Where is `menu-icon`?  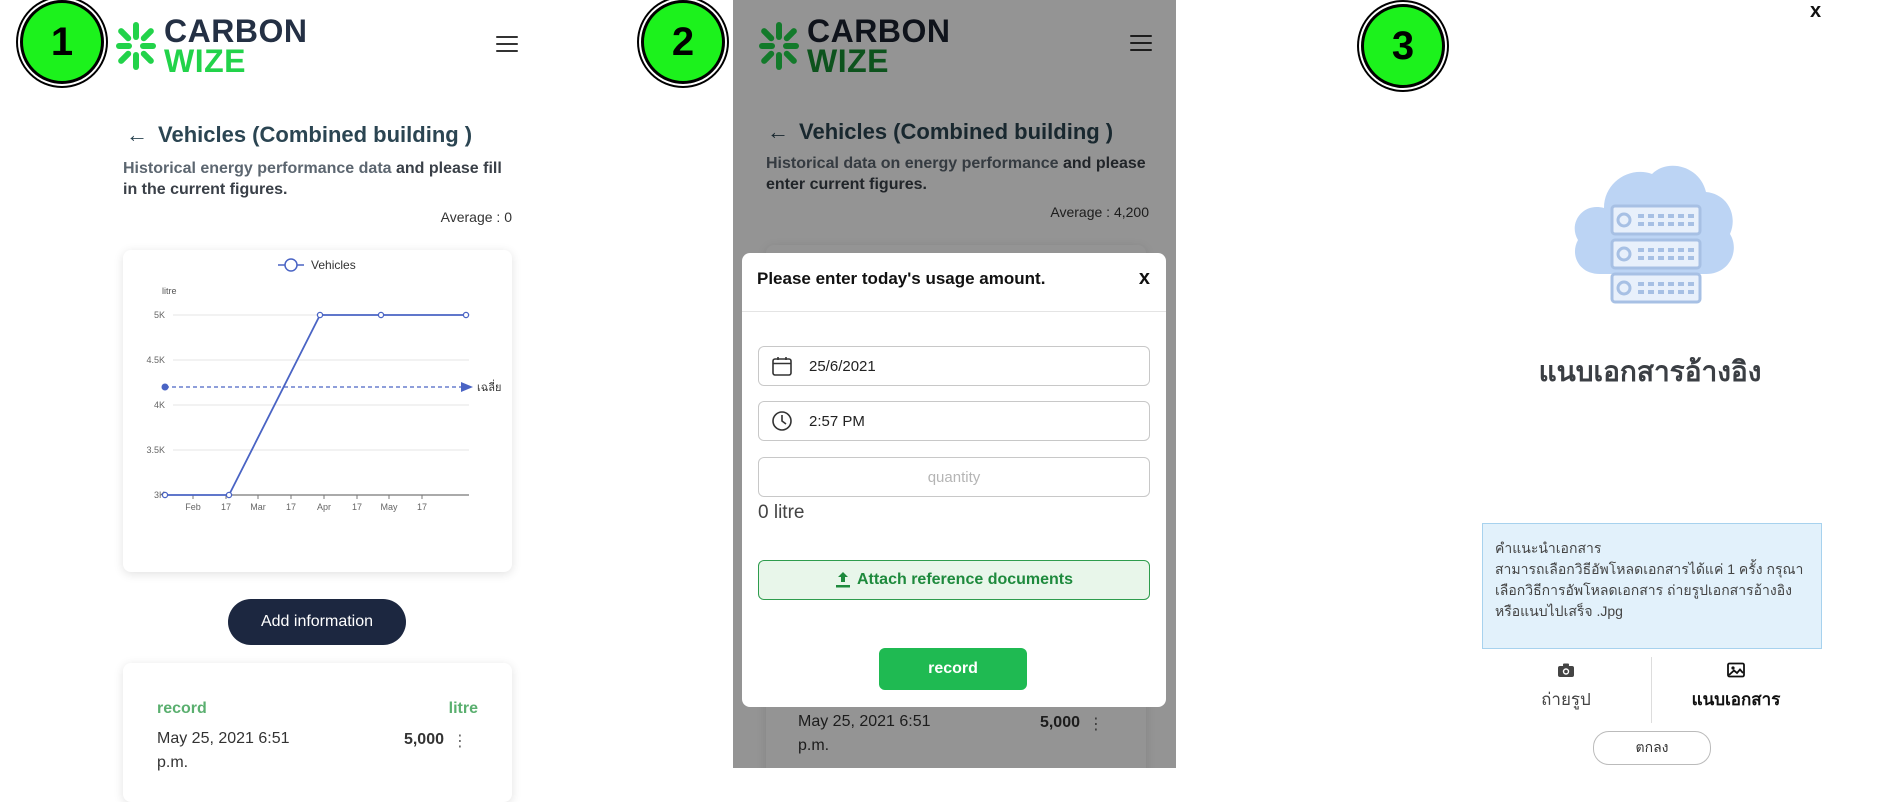 menu-icon is located at coordinates (507, 44).